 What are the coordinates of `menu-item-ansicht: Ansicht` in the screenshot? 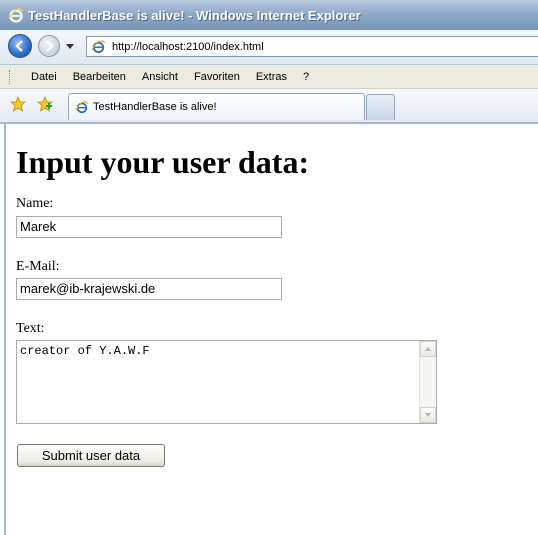 It's located at (160, 77).